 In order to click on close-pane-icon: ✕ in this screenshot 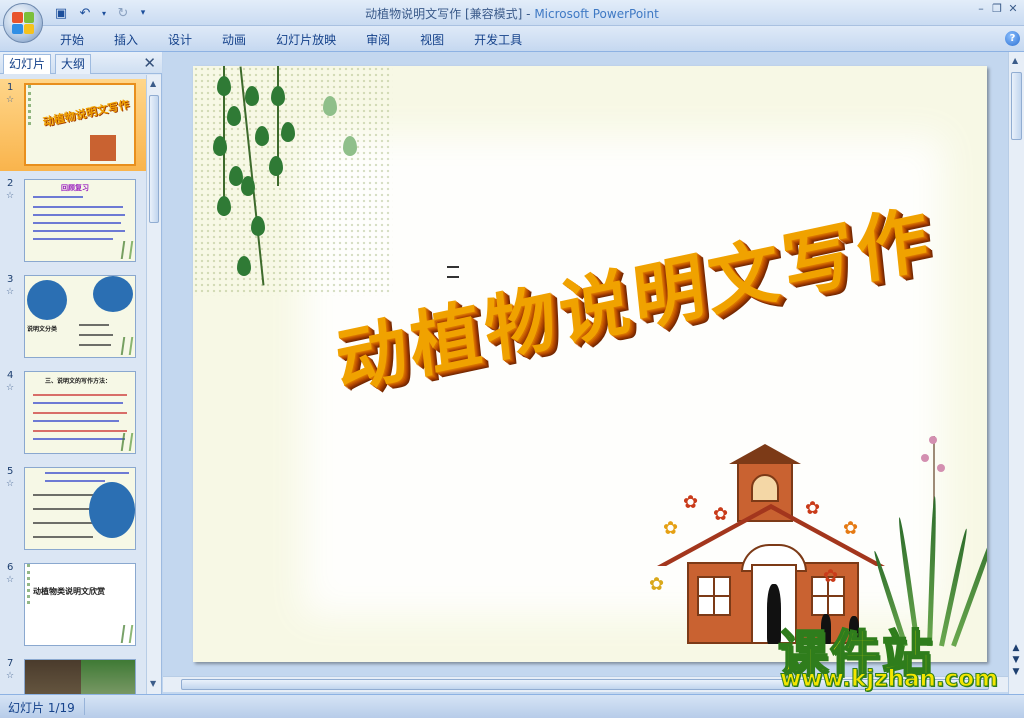, I will do `click(149, 63)`.